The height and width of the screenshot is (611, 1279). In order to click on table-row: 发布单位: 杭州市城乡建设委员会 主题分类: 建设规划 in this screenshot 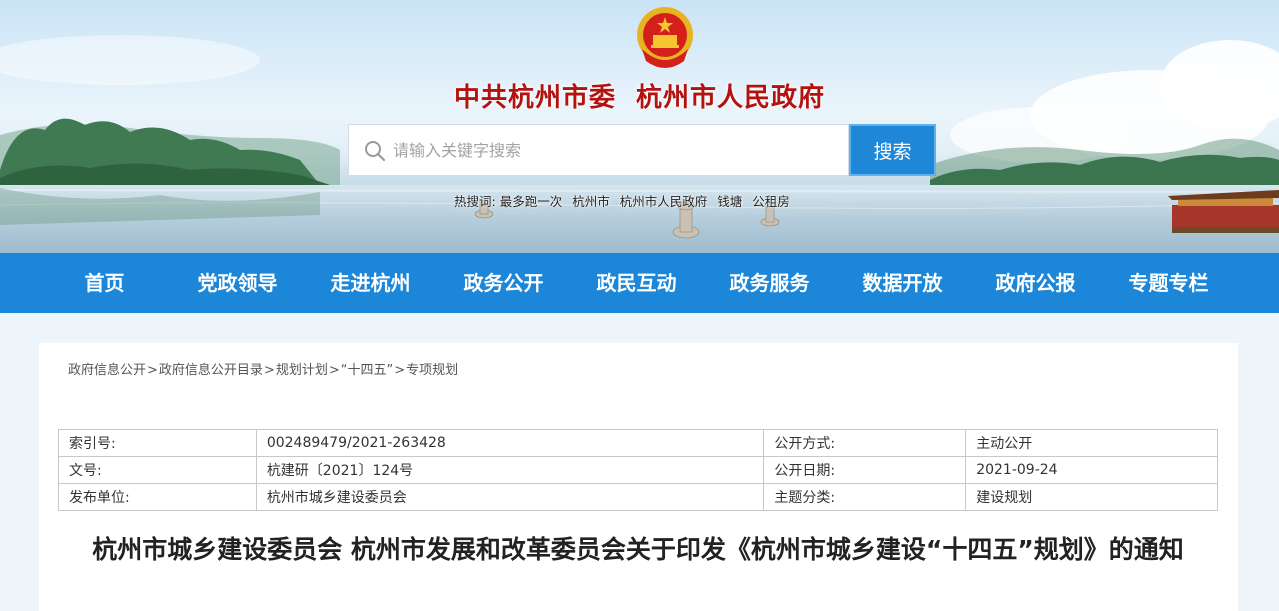, I will do `click(638, 497)`.